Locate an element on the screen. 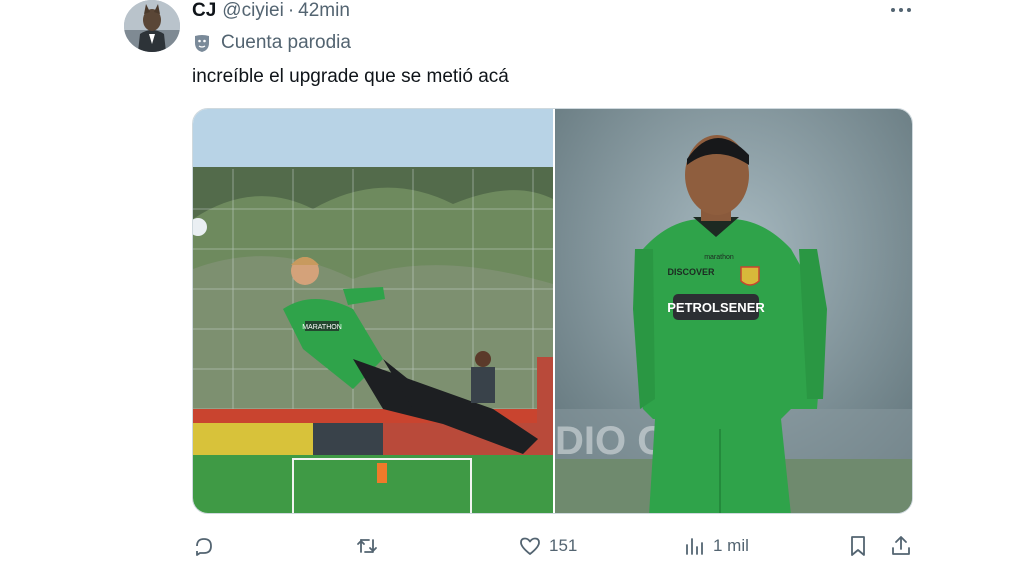  bookmark-button is located at coordinates (858, 546).